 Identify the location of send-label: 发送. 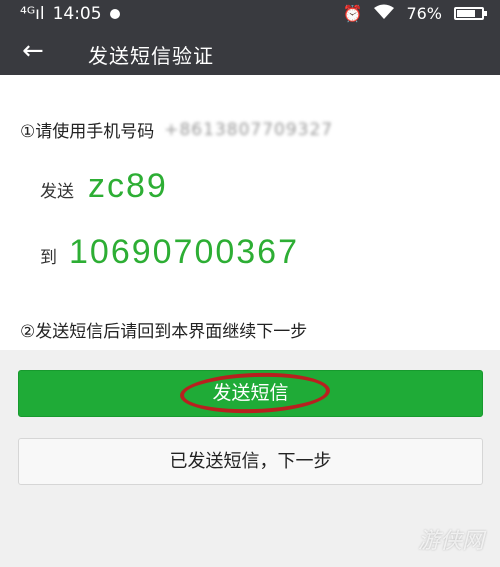
(57, 192).